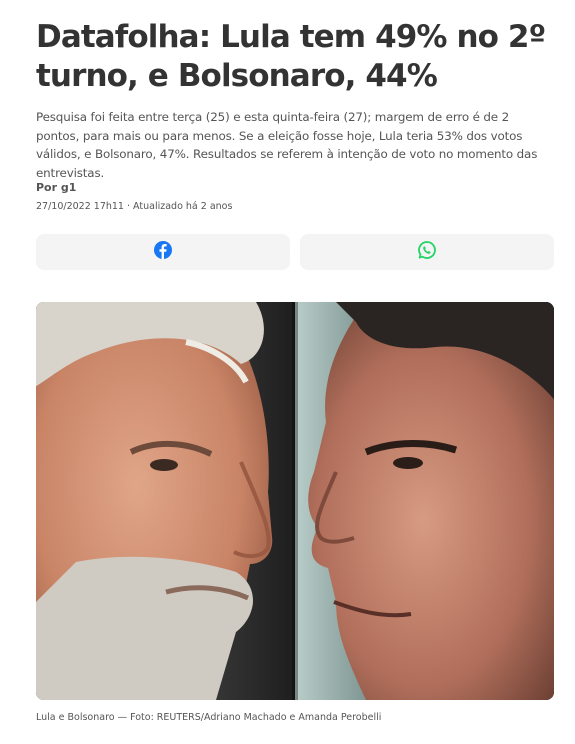  I want to click on byline-prefix: Por, so click(48, 187).